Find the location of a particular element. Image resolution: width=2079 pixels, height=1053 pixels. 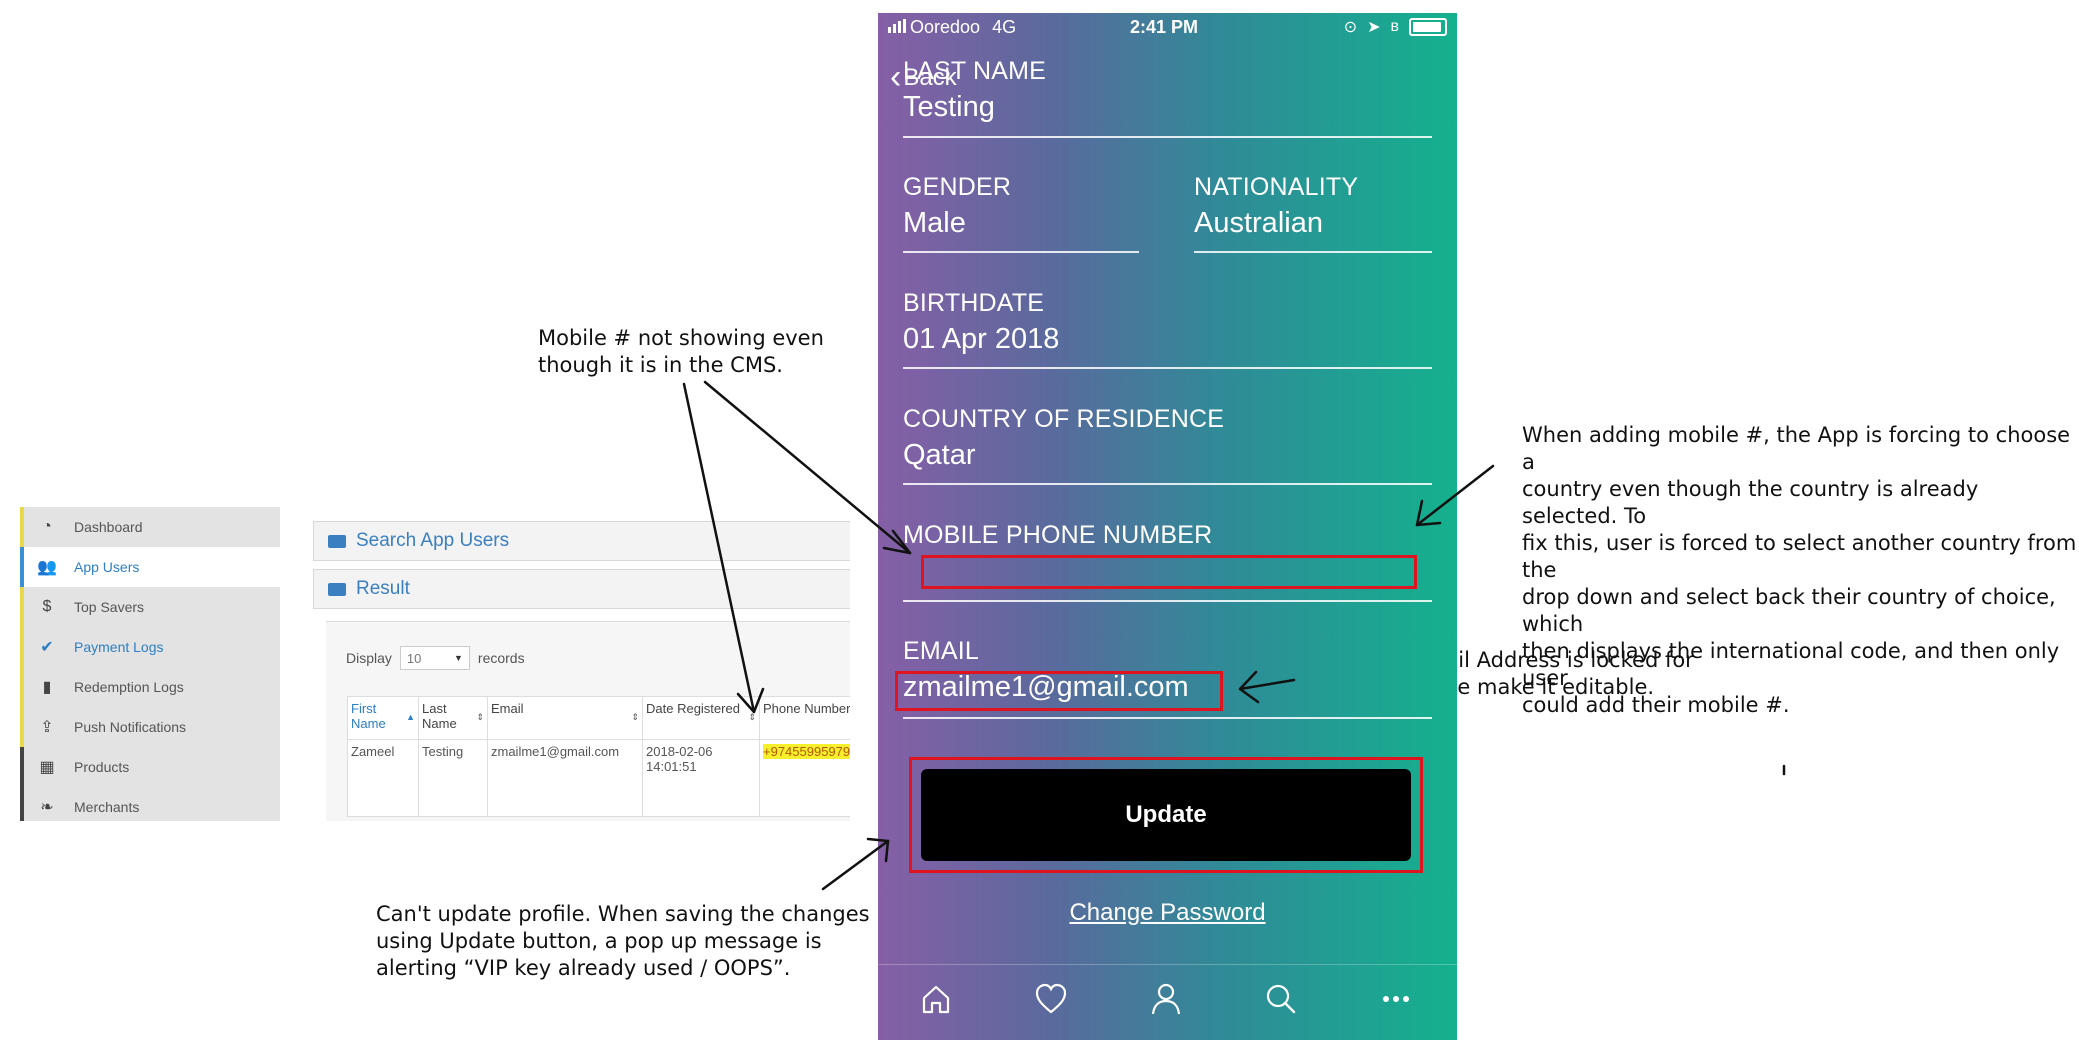

sidebar-item-products: ▦ Products is located at coordinates (150, 767).